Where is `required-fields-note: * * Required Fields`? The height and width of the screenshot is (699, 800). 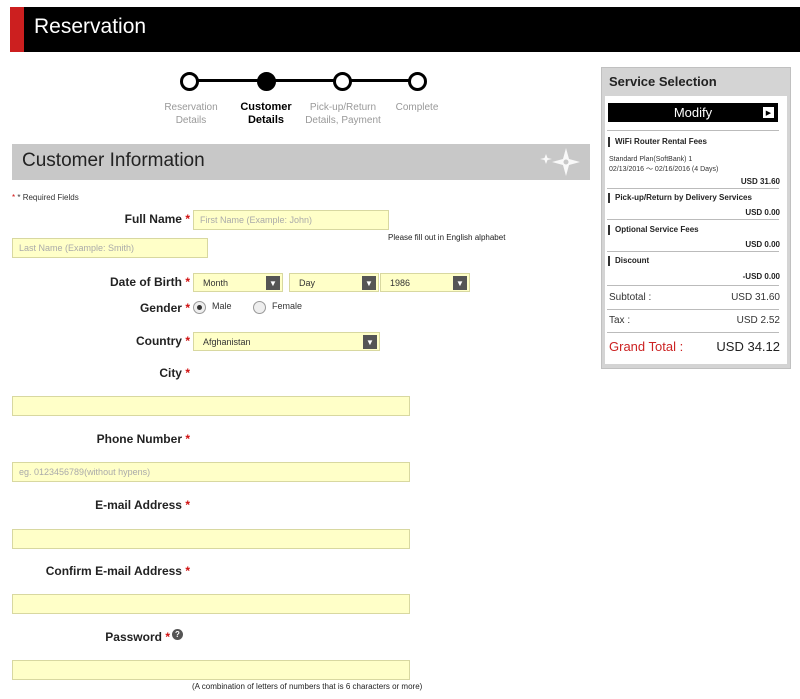
required-fields-note: * * Required Fields is located at coordinates (45, 197).